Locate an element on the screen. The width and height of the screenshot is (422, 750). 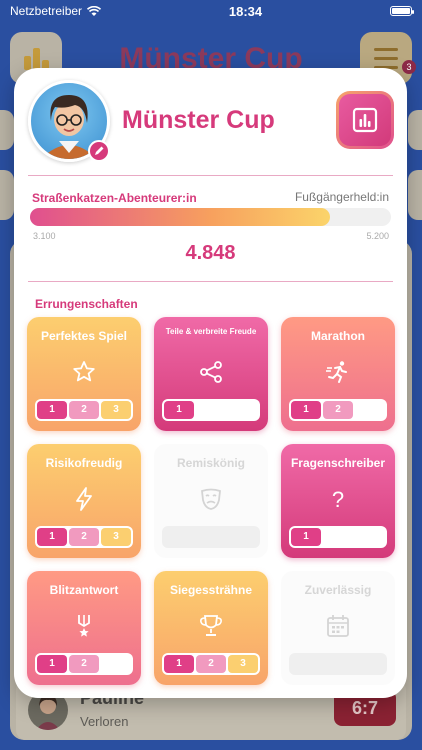
achievement-card: Fragenschreiber? 1 is located at coordinates (338, 501).